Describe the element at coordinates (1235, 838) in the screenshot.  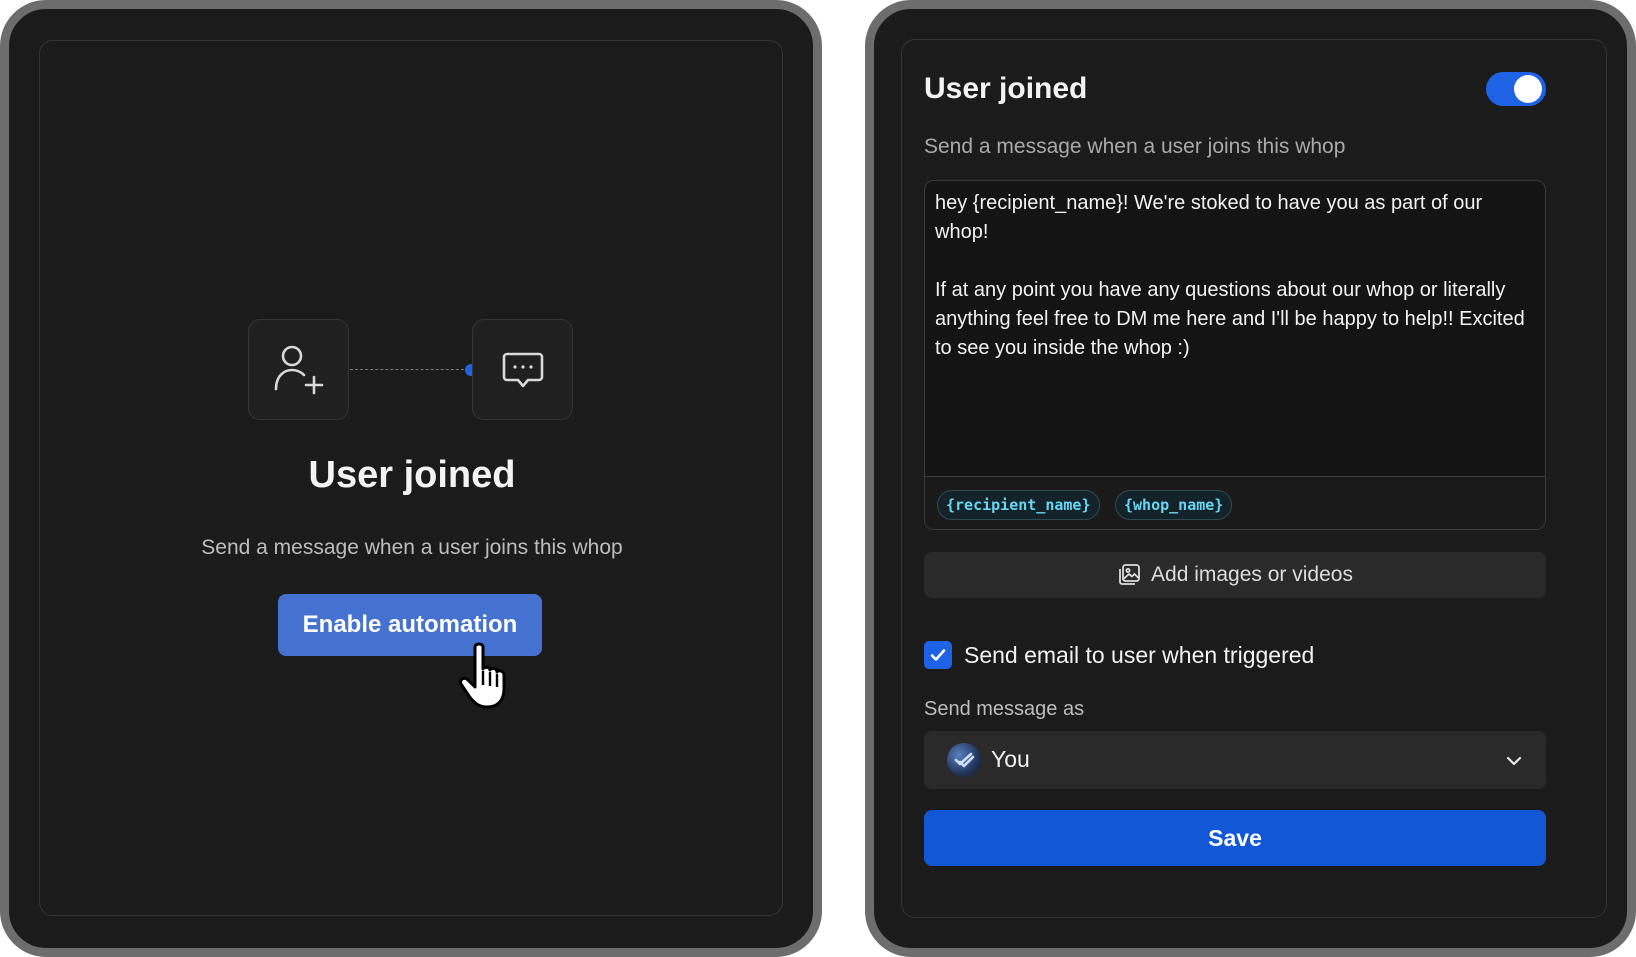
I see `save-button: Save` at that location.